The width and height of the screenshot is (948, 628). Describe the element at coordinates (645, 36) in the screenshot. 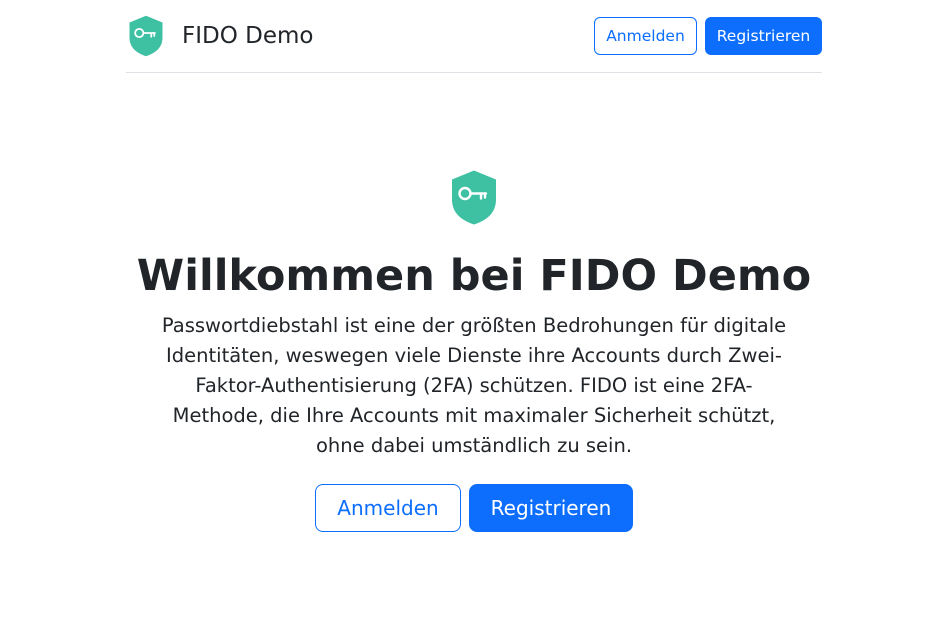

I see `header-login-button: Anmelden` at that location.